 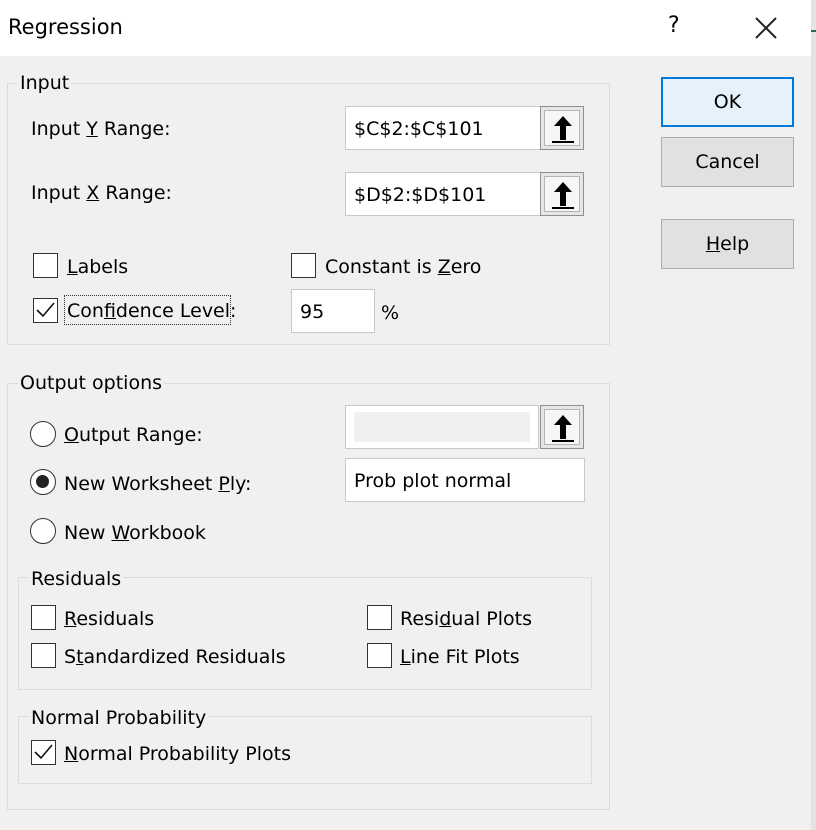 I want to click on output-range-label: Output Range:, so click(x=133, y=435).